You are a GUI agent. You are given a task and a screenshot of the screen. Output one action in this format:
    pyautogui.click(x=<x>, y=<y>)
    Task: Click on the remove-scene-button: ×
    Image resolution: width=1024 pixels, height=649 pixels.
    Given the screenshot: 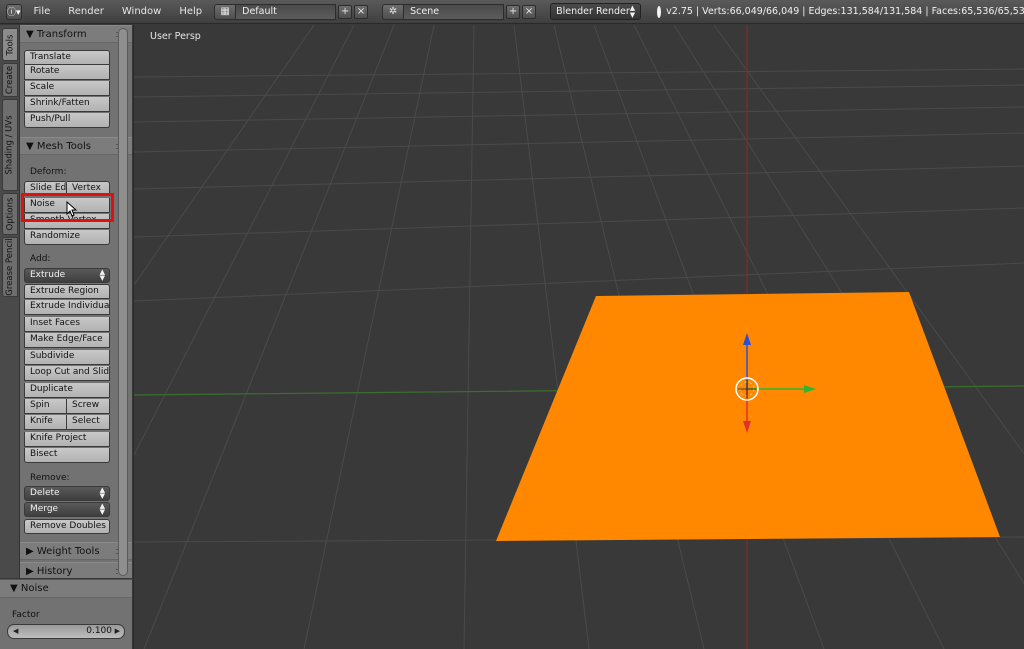 What is the action you would take?
    pyautogui.click(x=529, y=11)
    